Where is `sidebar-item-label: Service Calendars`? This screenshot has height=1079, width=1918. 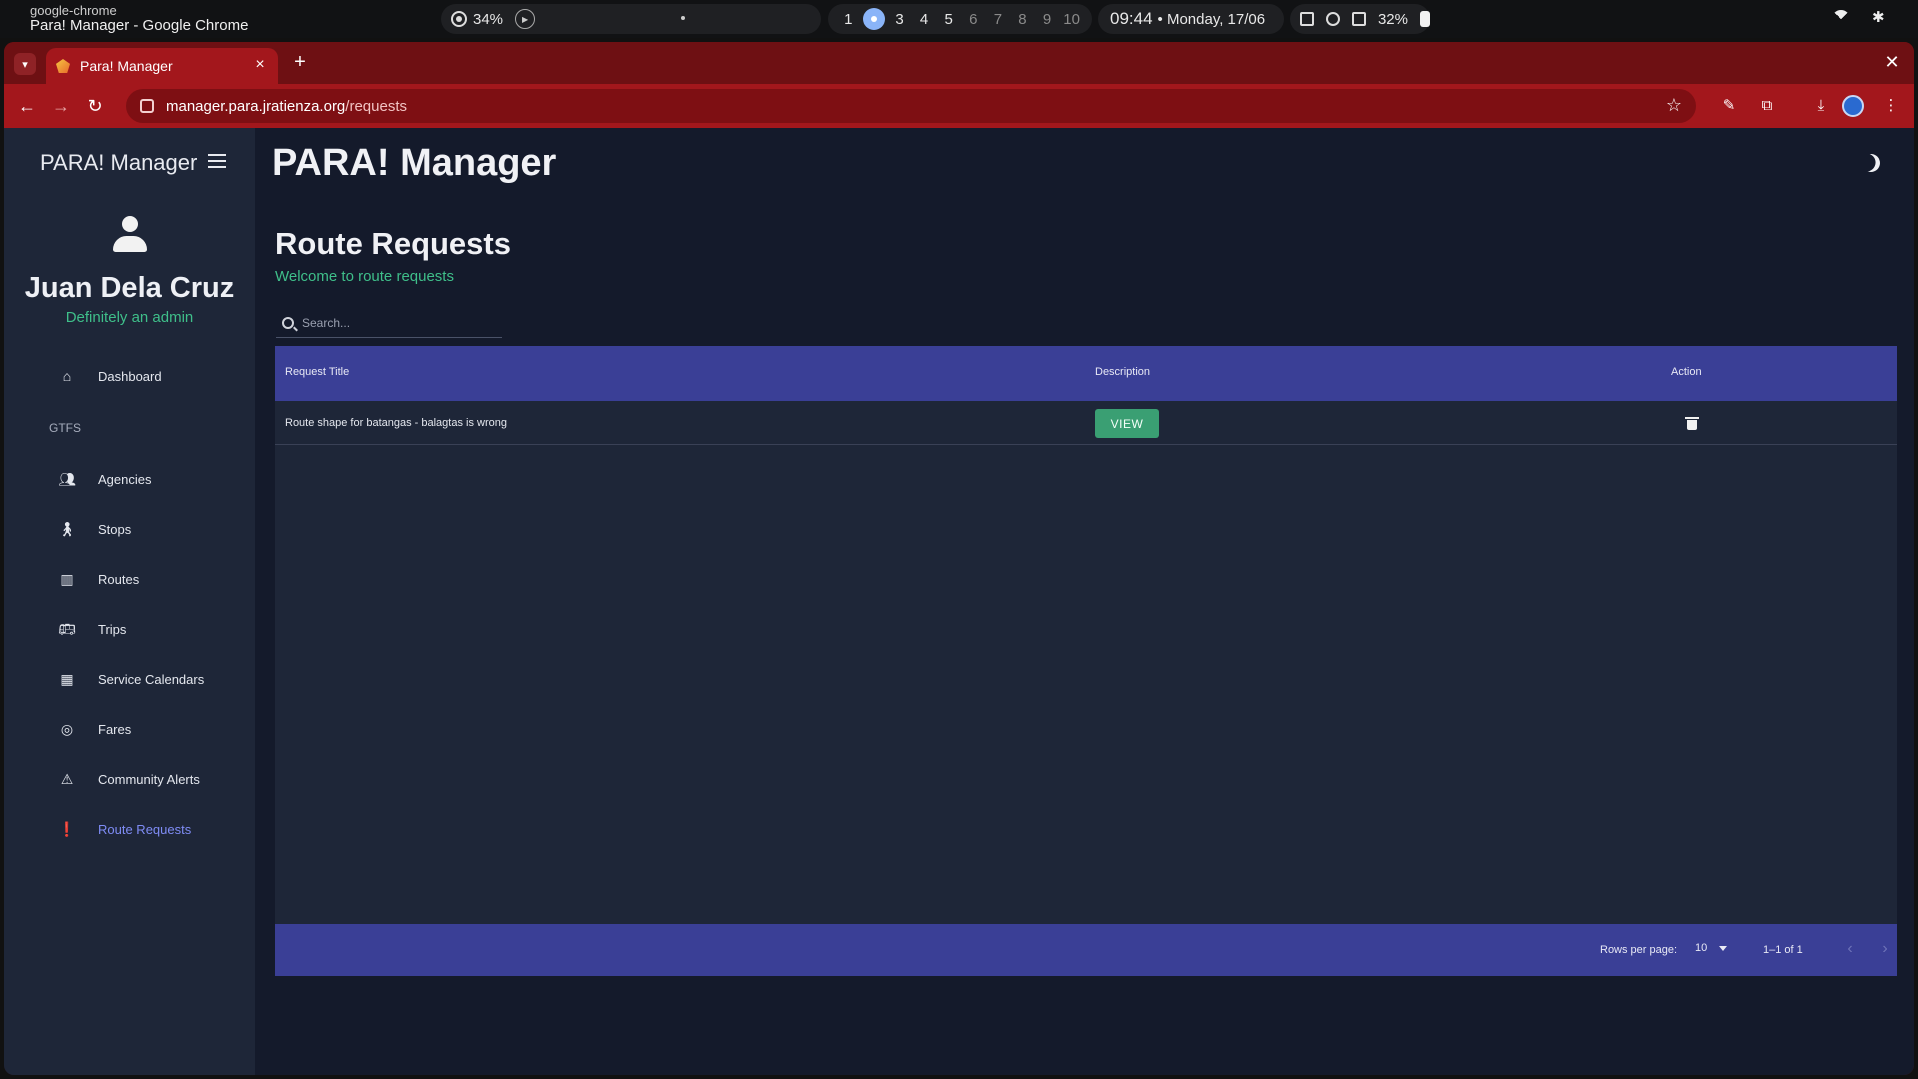 sidebar-item-label: Service Calendars is located at coordinates (151, 679).